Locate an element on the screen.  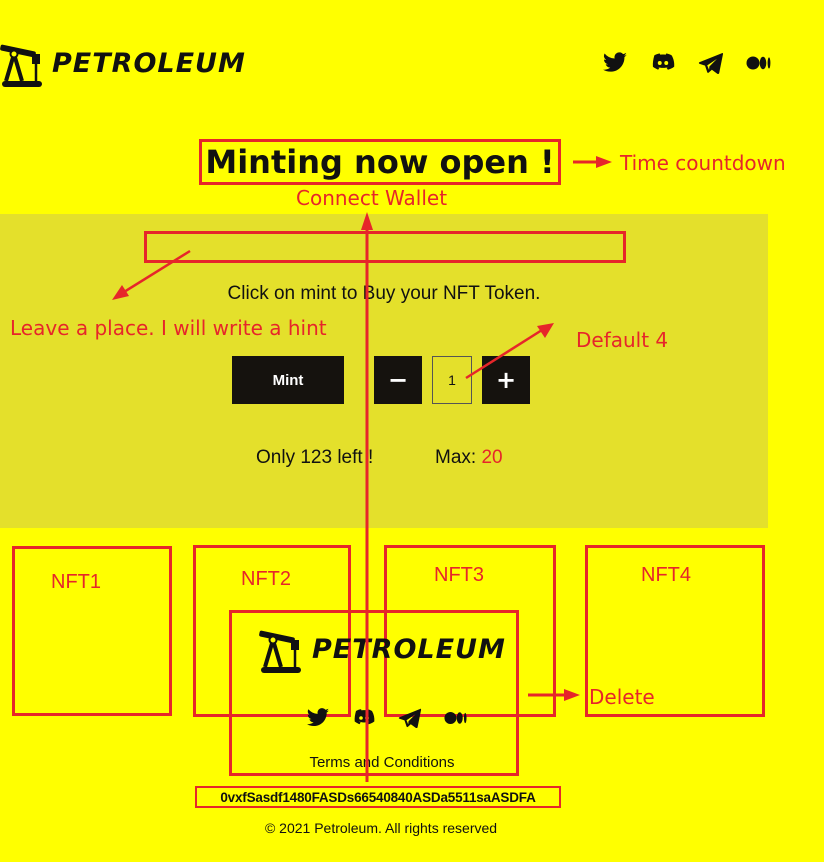
increment-button: + is located at coordinates (506, 380).